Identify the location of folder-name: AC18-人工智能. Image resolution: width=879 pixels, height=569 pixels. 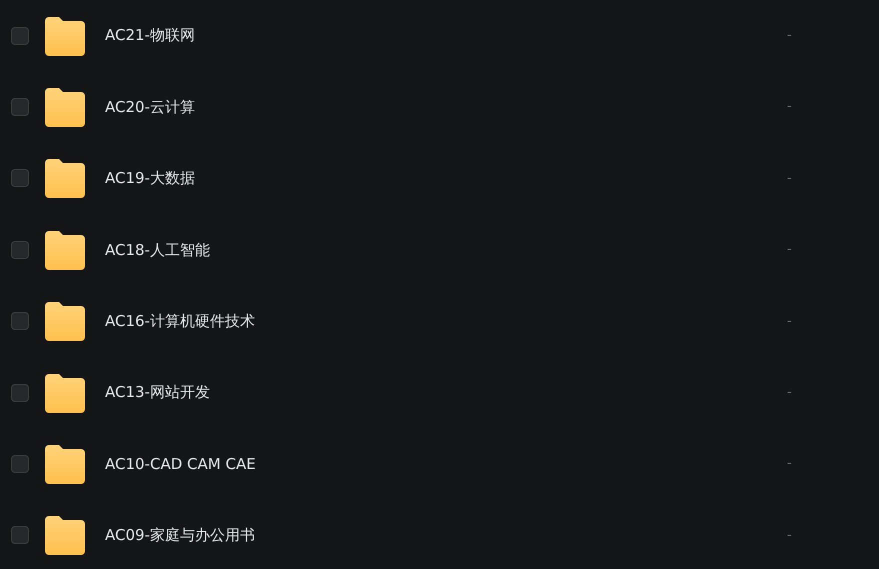
(157, 250).